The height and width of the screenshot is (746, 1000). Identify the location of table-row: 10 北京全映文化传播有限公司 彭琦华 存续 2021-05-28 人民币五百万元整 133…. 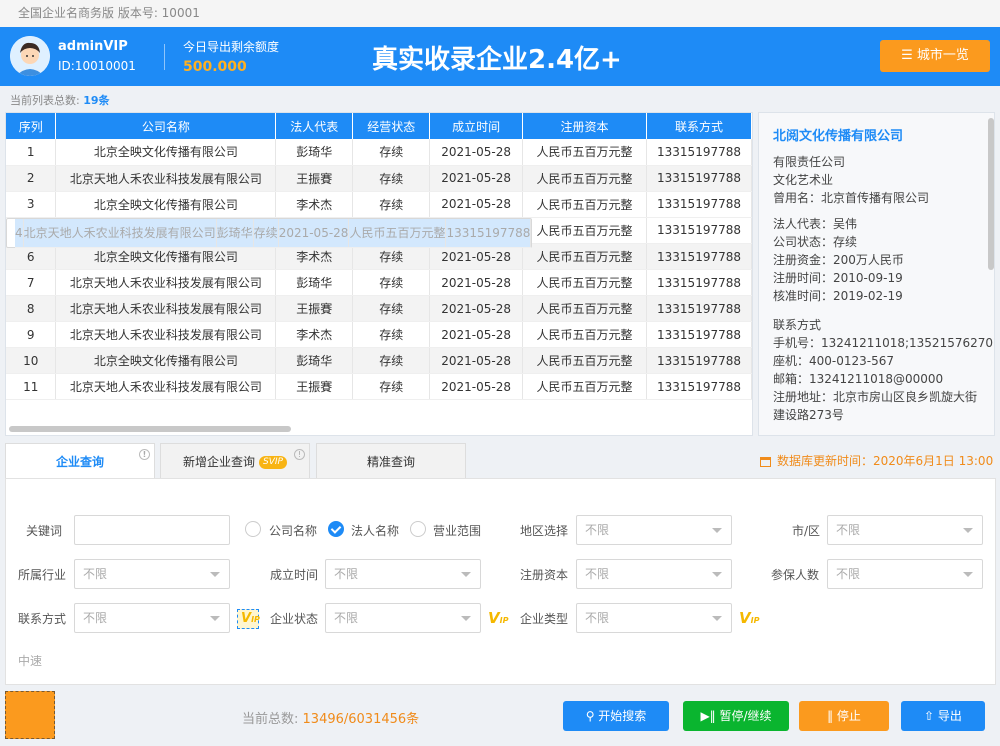
(379, 360).